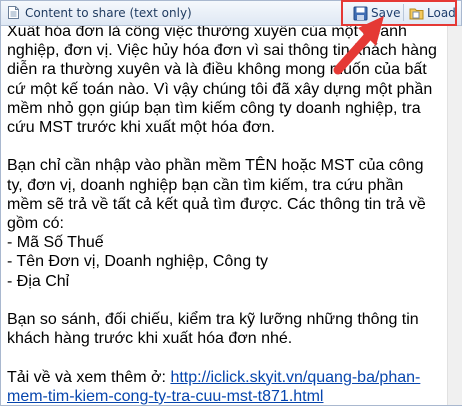  What do you see at coordinates (13, 12) in the screenshot?
I see `document-icon` at bounding box center [13, 12].